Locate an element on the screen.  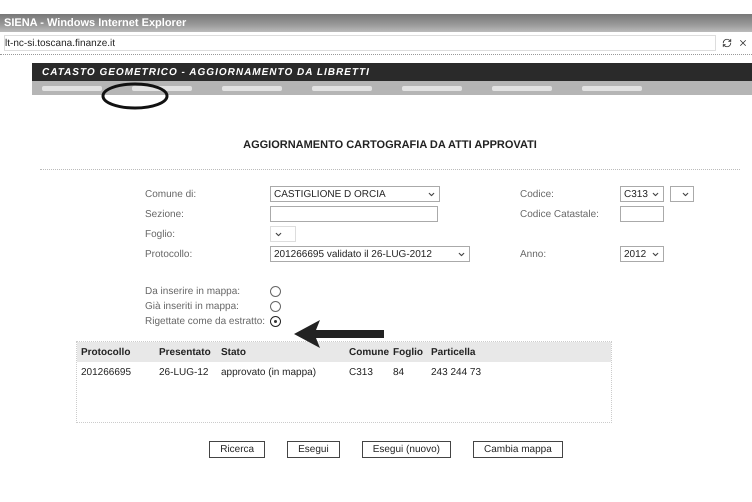
app-title: CATASTO GEOMETRICO - AGGIORNAMENTO DA LIBRETTI is located at coordinates (206, 72).